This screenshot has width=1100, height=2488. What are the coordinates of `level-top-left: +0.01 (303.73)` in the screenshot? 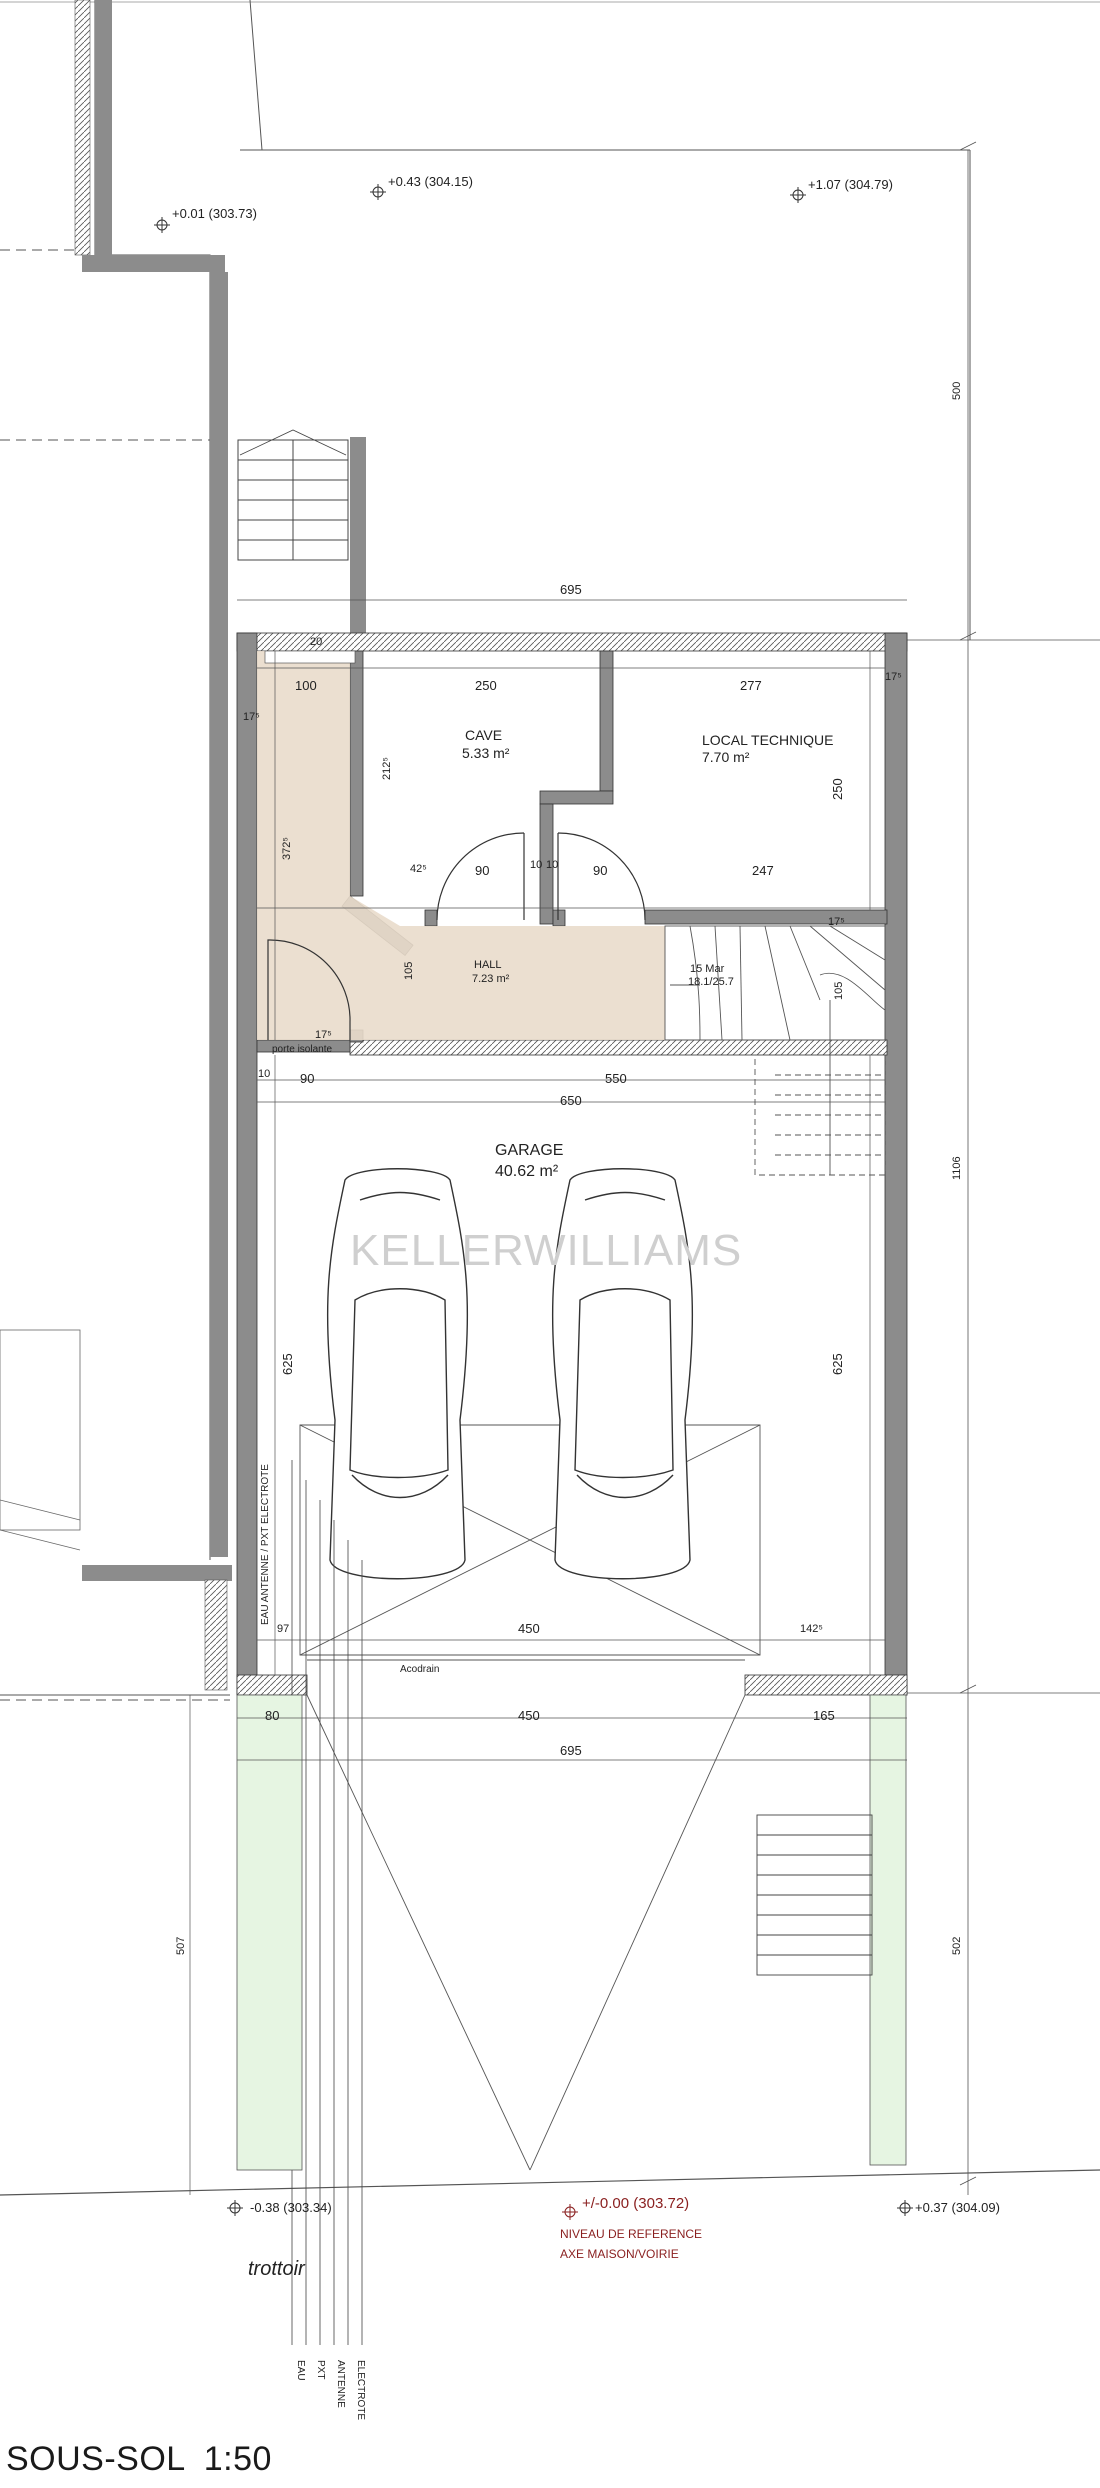 It's located at (214, 213).